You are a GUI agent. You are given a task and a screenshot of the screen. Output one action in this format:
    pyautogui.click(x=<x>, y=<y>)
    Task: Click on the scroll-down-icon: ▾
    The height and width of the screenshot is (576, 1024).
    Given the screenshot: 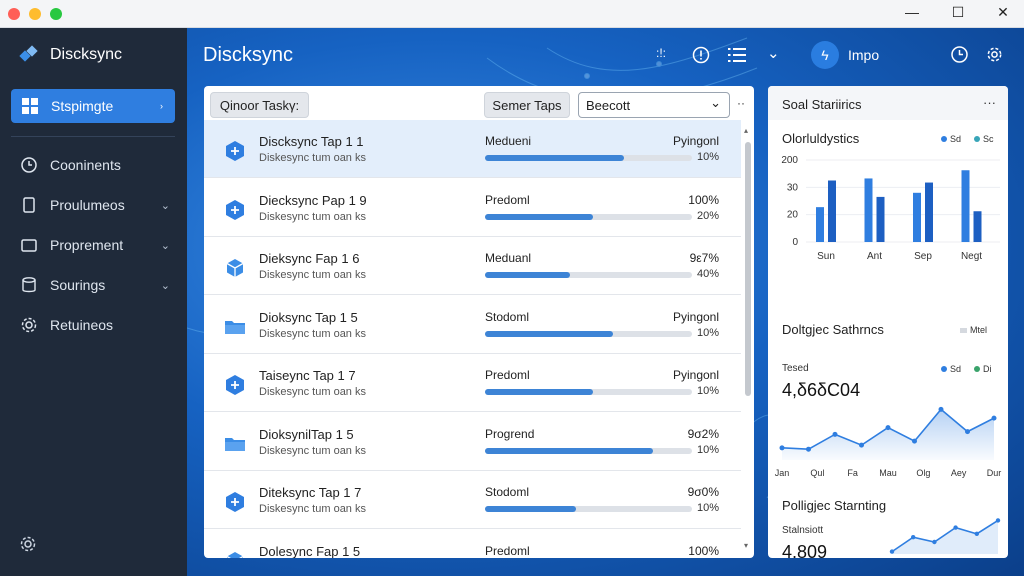 What is the action you would take?
    pyautogui.click(x=746, y=545)
    